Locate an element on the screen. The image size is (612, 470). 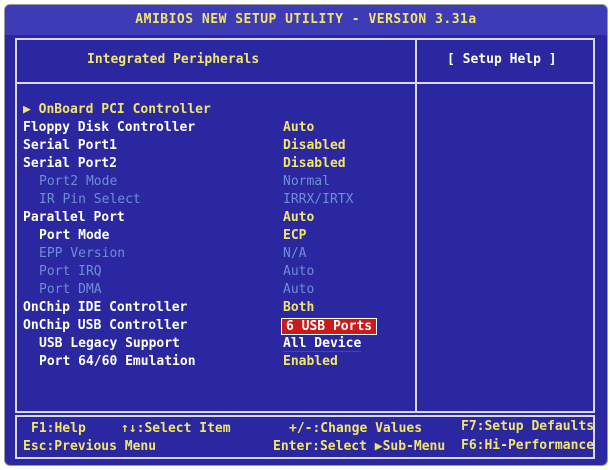
menu-item-port-mode: Port Mode ECP is located at coordinates (218, 237).